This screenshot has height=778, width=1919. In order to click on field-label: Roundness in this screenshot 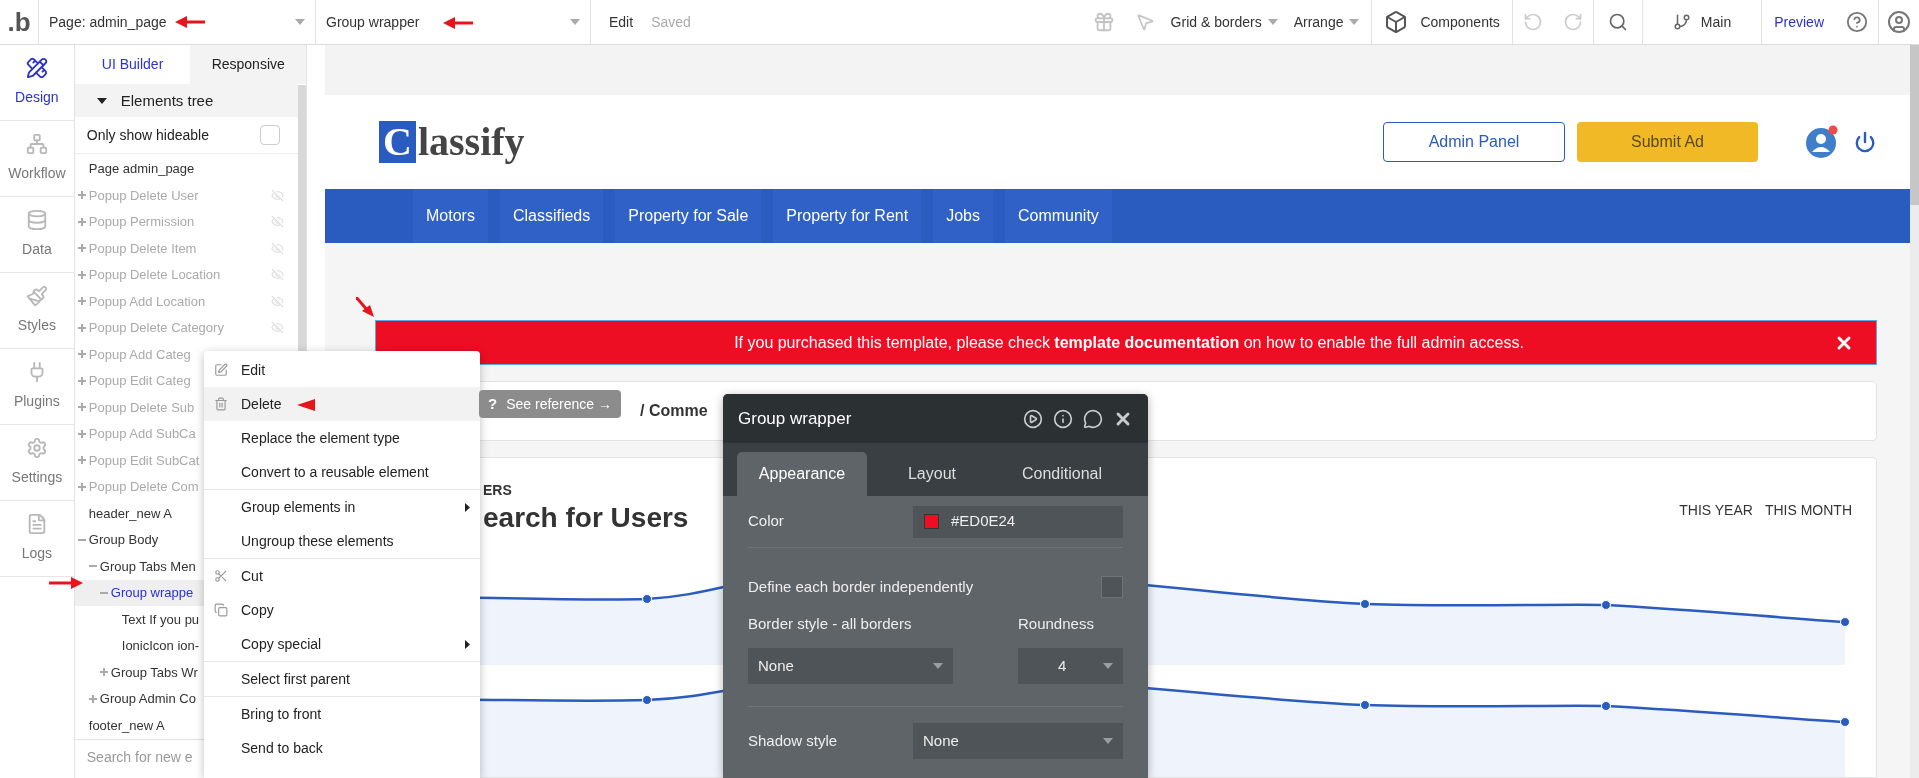, I will do `click(1056, 624)`.